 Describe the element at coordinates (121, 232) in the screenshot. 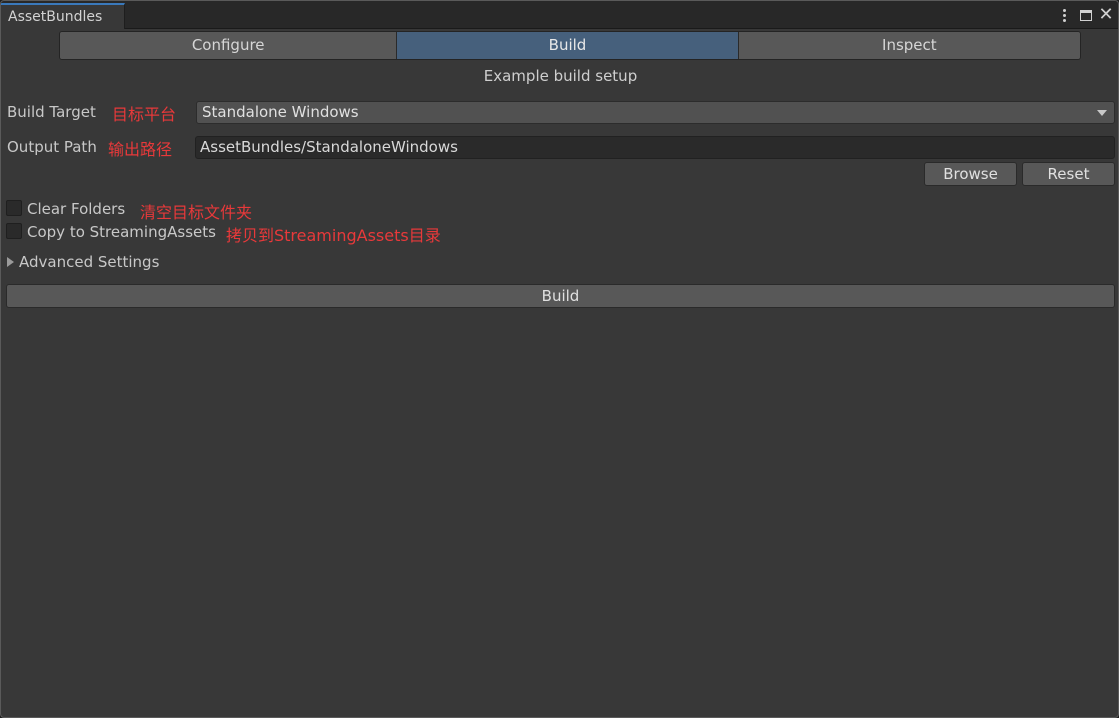

I see `copy-streaming-label: Copy to StreamingAssets` at that location.